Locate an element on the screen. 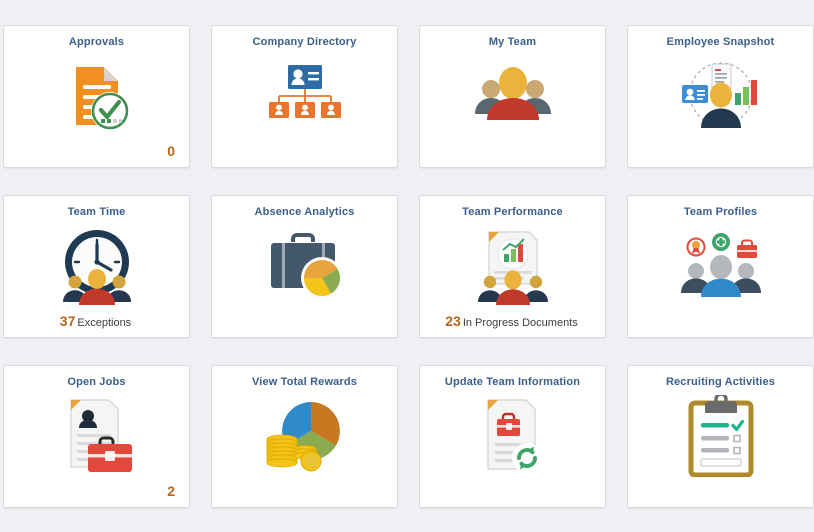 The height and width of the screenshot is (532, 814). tile-title: Update Team Information is located at coordinates (512, 382).